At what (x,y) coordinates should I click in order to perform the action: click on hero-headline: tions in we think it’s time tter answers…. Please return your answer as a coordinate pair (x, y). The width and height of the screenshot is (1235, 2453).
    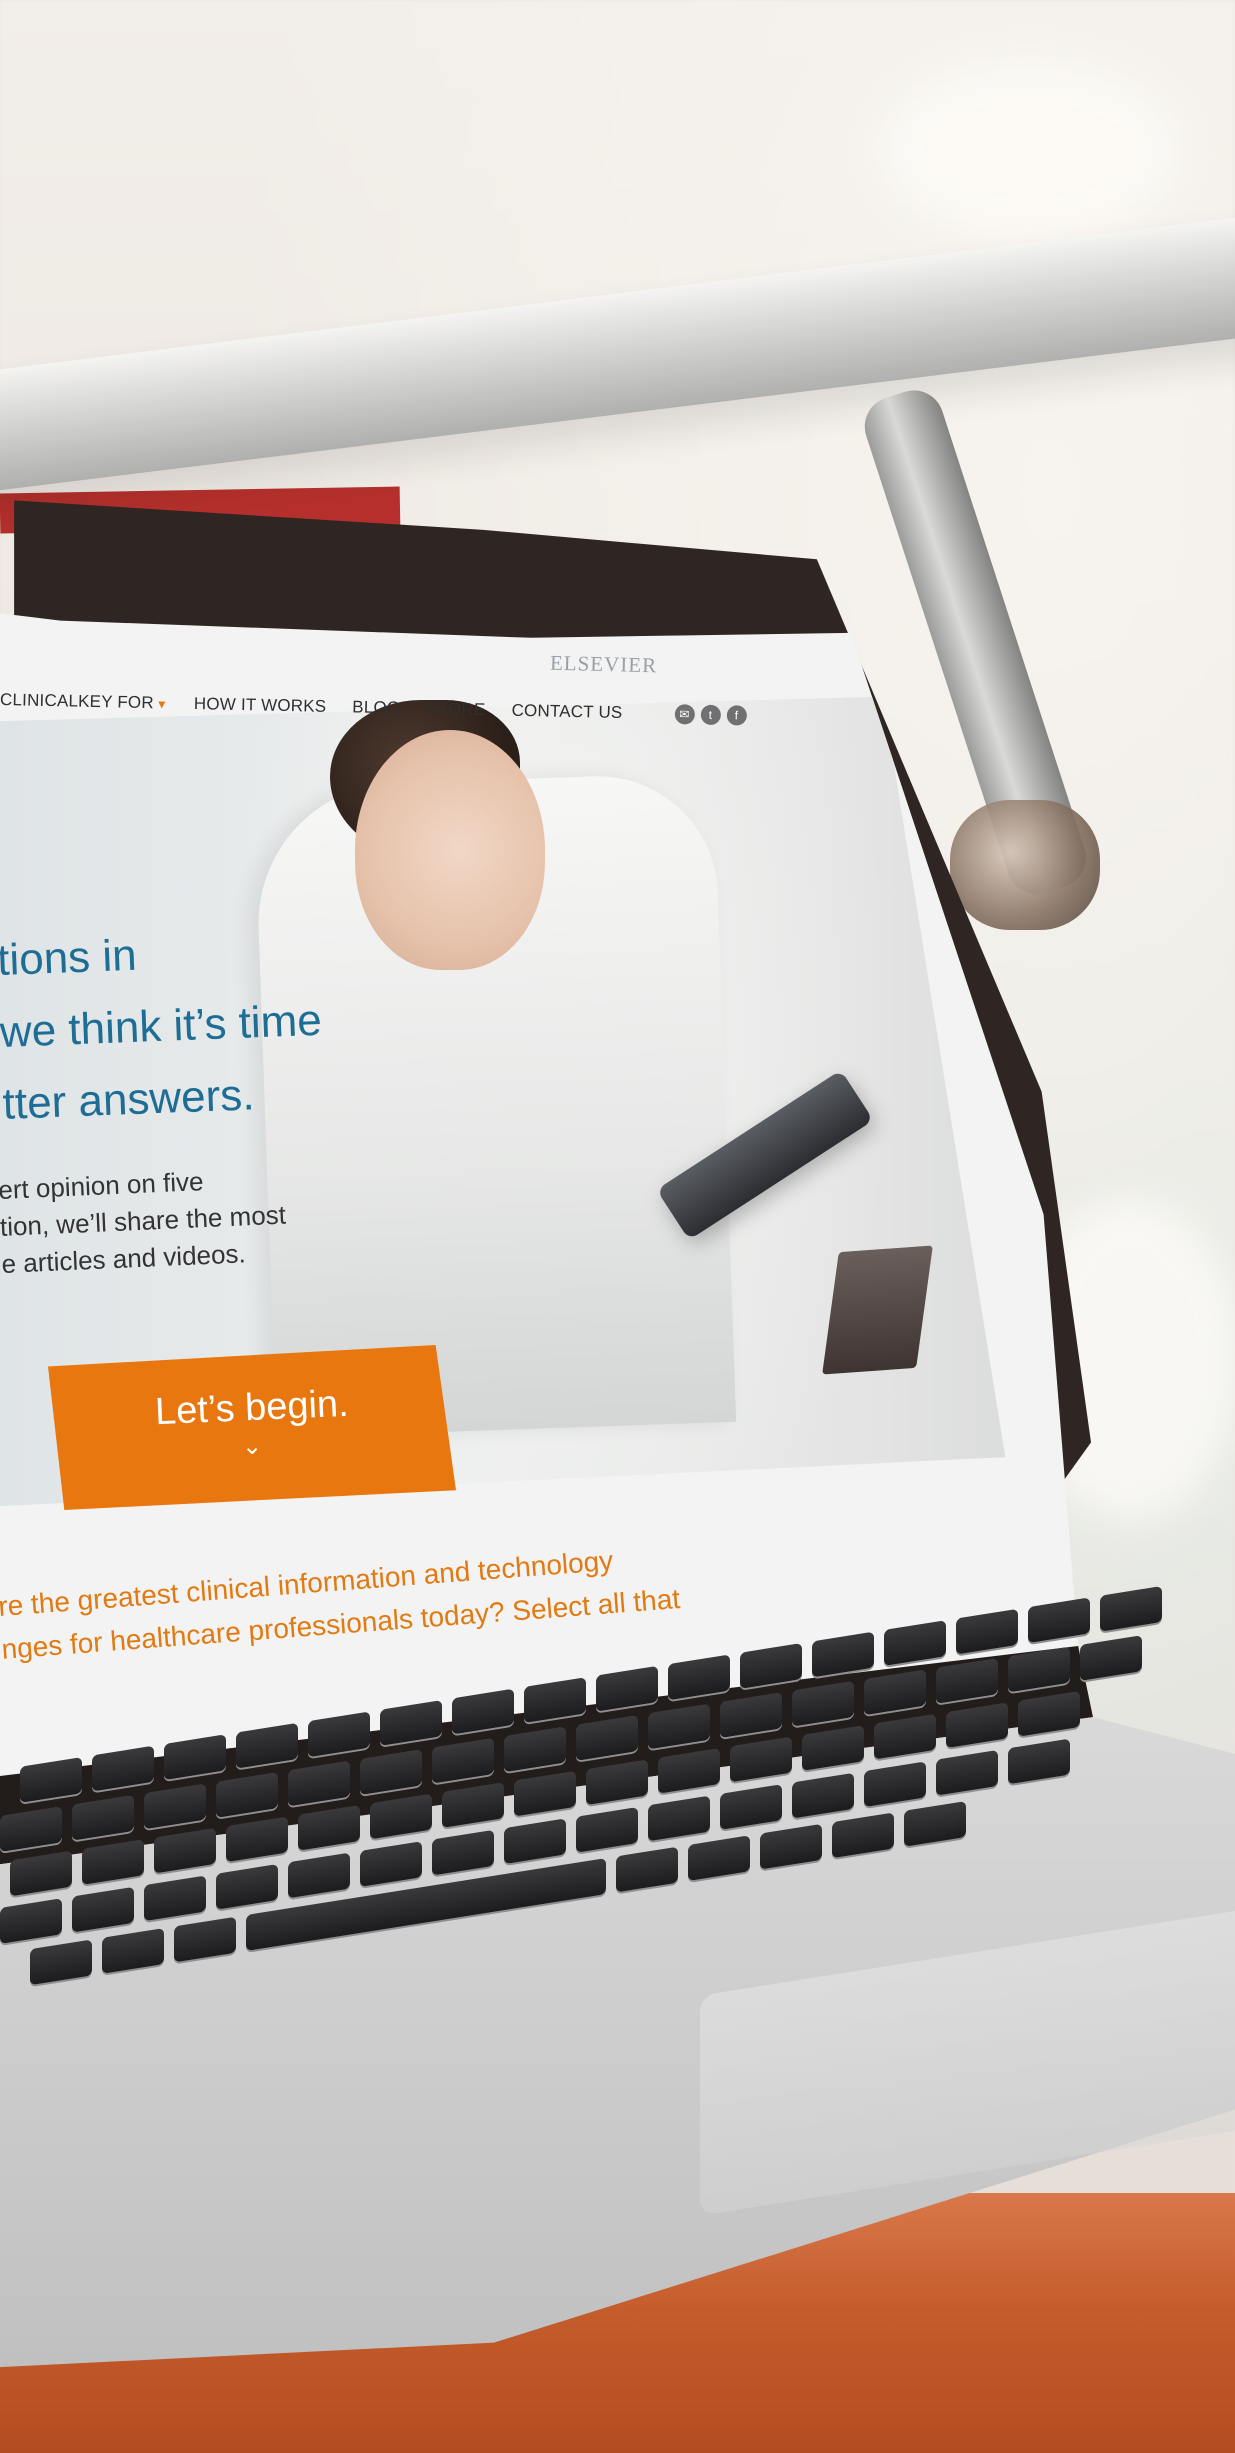
    Looking at the image, I should click on (222, 1024).